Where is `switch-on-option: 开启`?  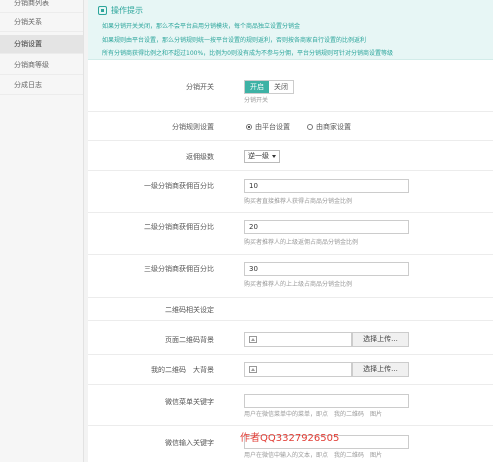
switch-on-option: 开启 is located at coordinates (257, 87).